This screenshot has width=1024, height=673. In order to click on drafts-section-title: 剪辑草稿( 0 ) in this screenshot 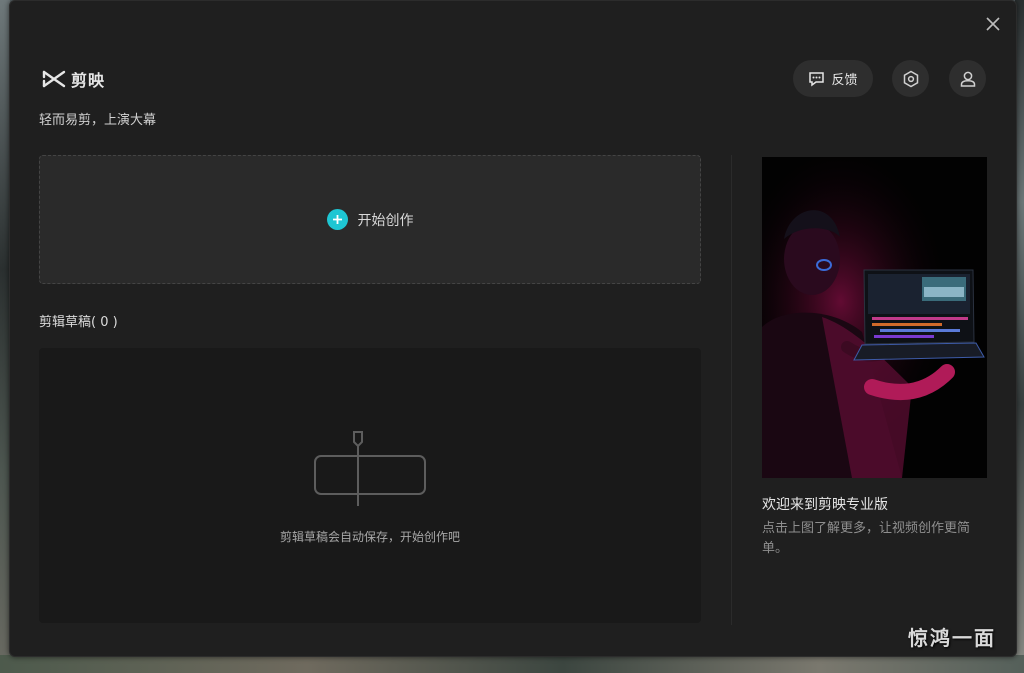, I will do `click(78, 322)`.